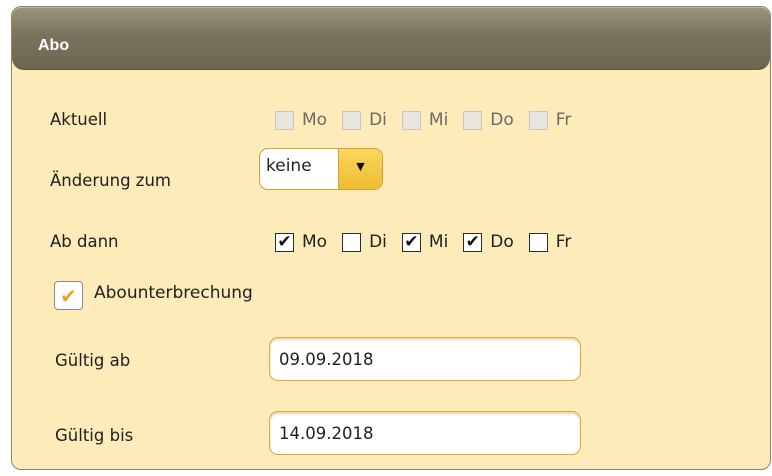 The image size is (772, 476). I want to click on ab-dann-do-label: Do, so click(502, 242).